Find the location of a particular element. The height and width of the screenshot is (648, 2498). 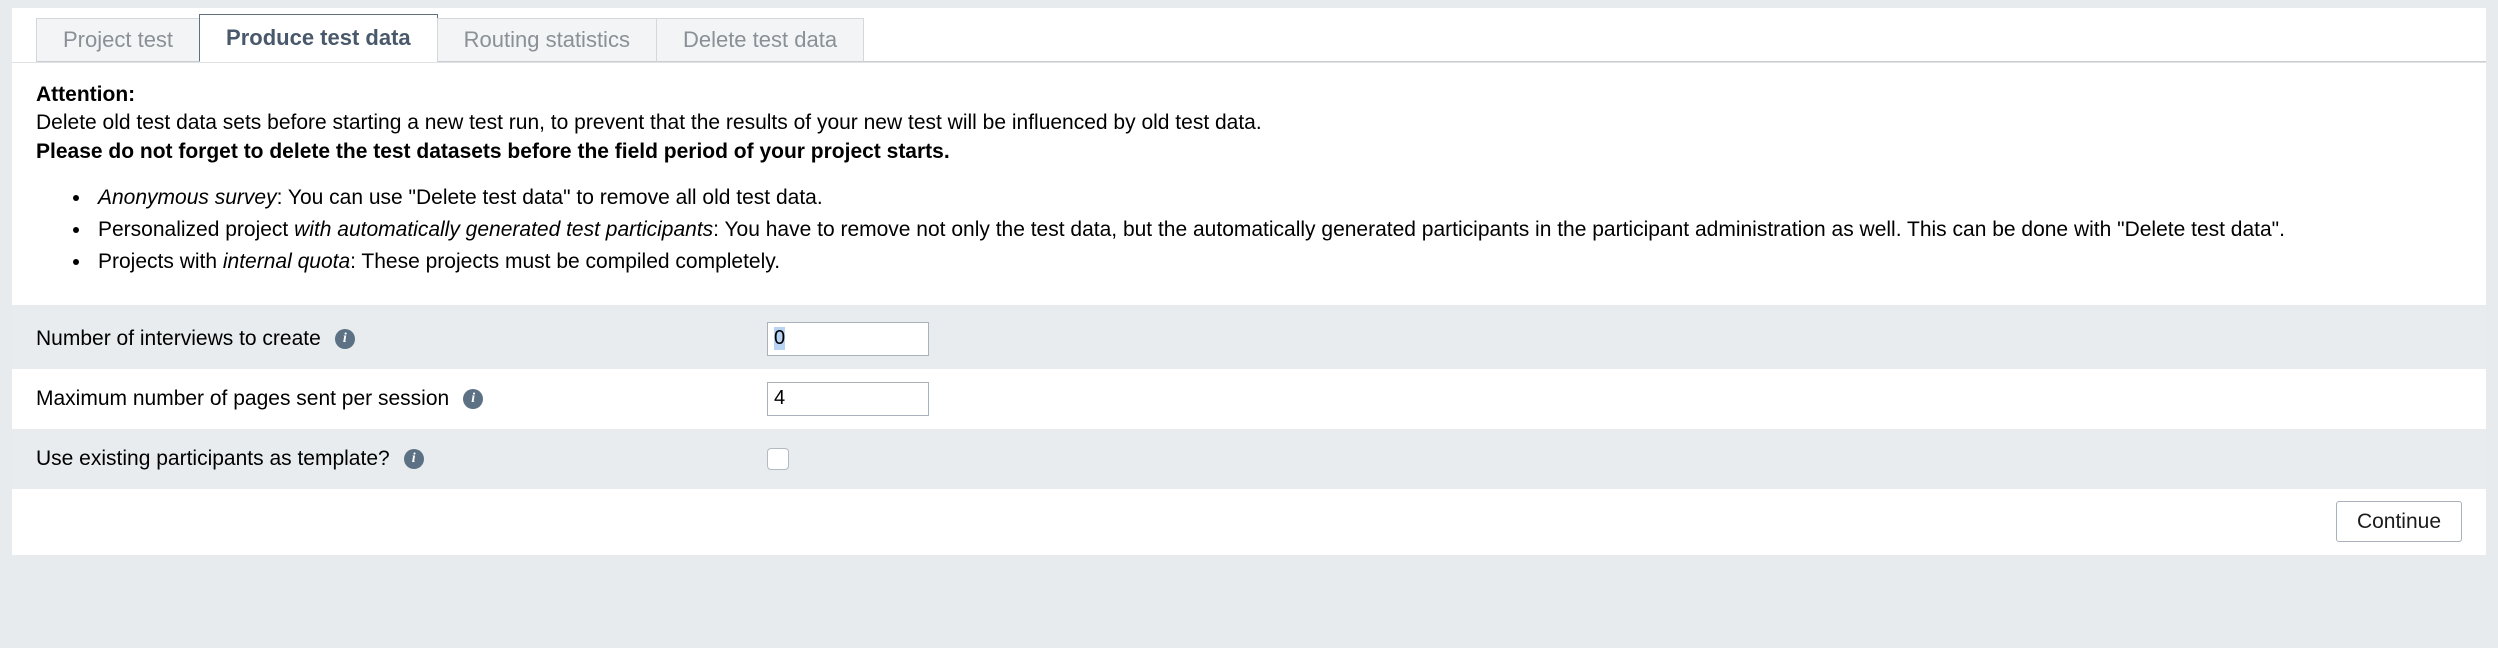

form-row-use-existing-participants: Use existing participants as template? i is located at coordinates (1249, 458).